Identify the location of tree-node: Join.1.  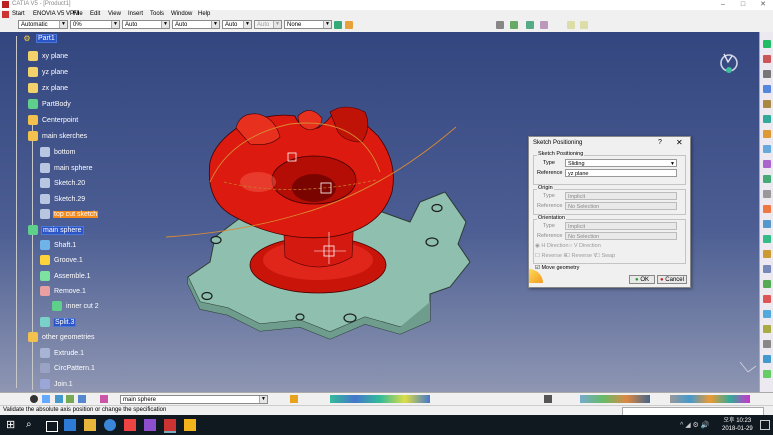
(57, 384).